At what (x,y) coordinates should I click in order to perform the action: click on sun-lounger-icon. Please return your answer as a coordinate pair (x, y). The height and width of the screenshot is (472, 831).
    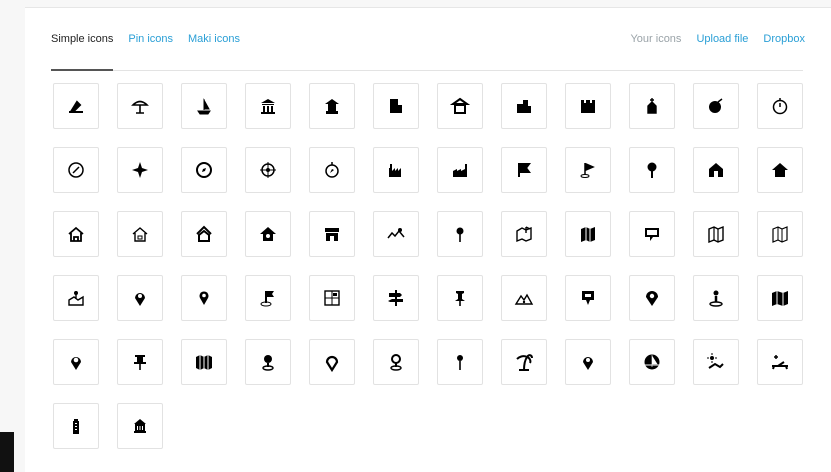
    Looking at the image, I should click on (715, 361).